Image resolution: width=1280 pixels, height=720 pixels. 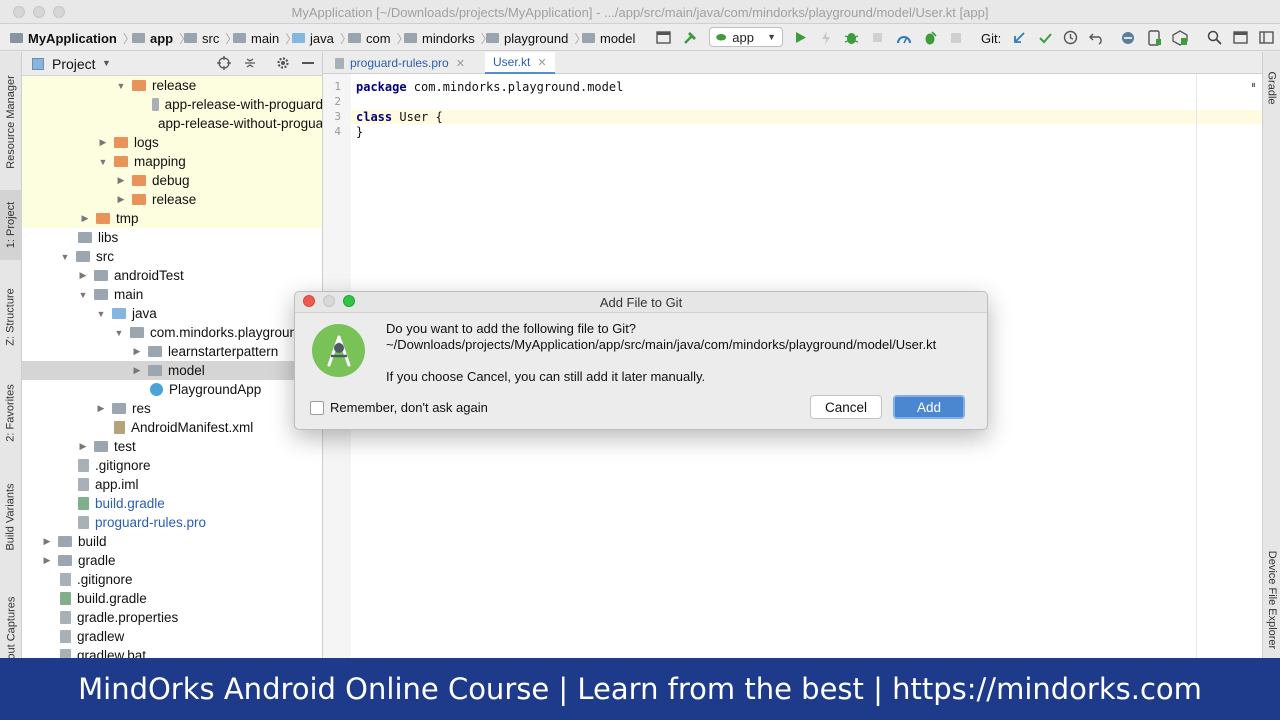 I want to click on breadcrumb-item: java 〉, so click(x=322, y=38).